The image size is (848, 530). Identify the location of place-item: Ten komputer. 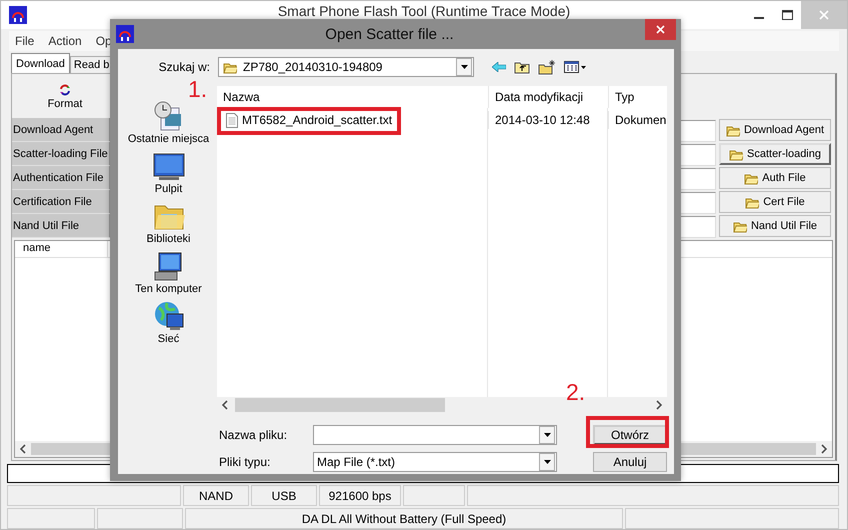
(168, 275).